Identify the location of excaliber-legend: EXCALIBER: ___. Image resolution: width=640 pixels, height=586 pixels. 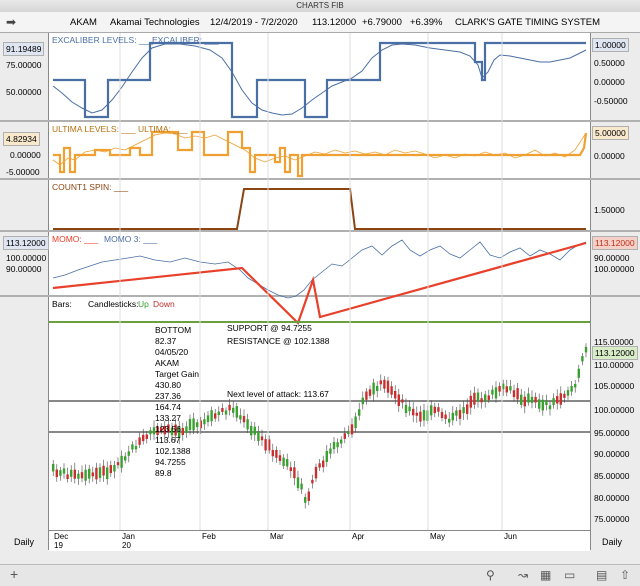
(185, 40).